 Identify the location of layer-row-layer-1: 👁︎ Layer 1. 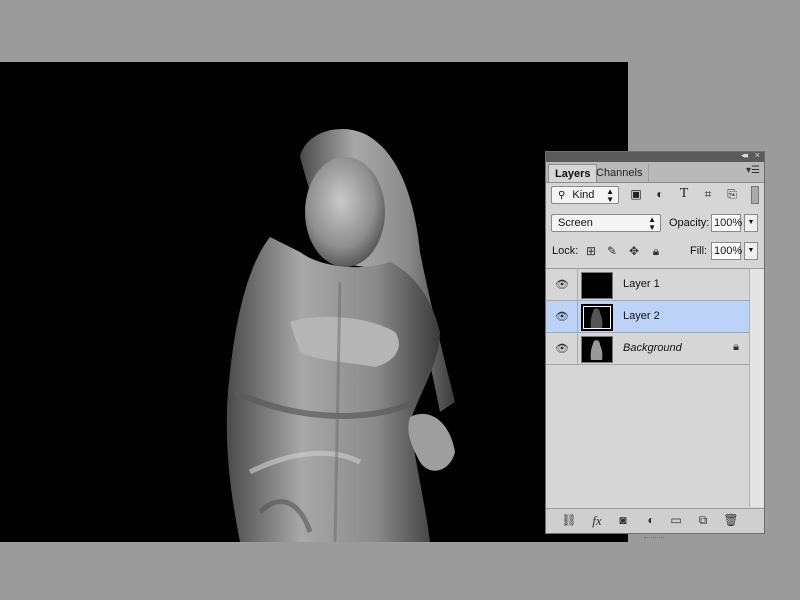
(648, 285).